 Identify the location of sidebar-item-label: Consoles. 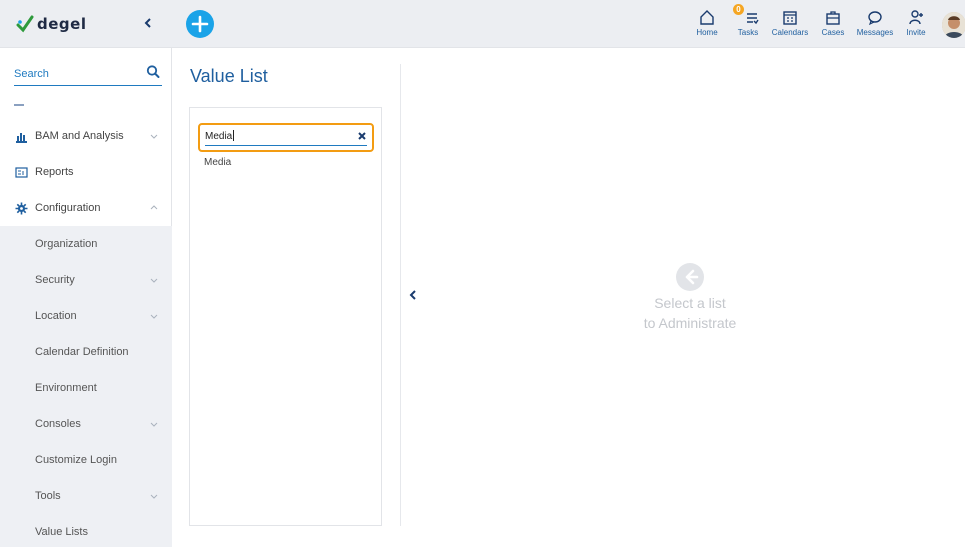
(58, 424).